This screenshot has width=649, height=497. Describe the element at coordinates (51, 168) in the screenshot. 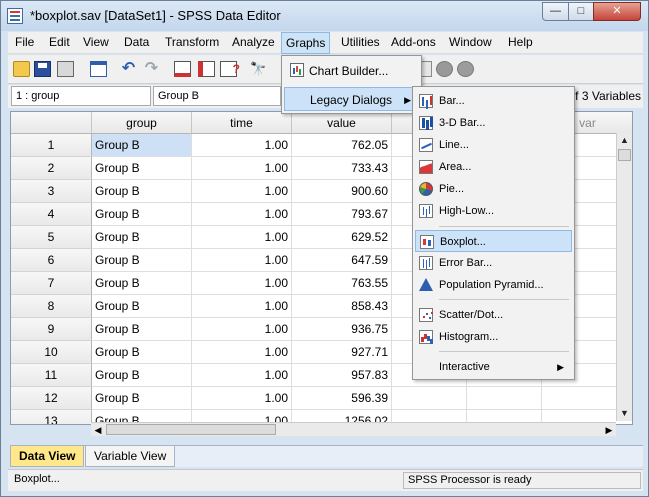

I see `row-header: 2` at that location.